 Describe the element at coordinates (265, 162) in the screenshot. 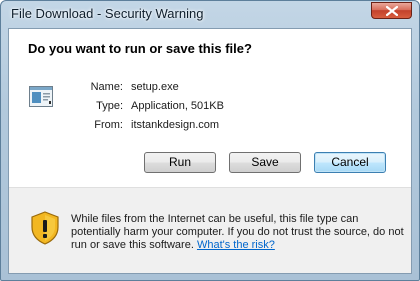

I see `save-button: Save` at that location.